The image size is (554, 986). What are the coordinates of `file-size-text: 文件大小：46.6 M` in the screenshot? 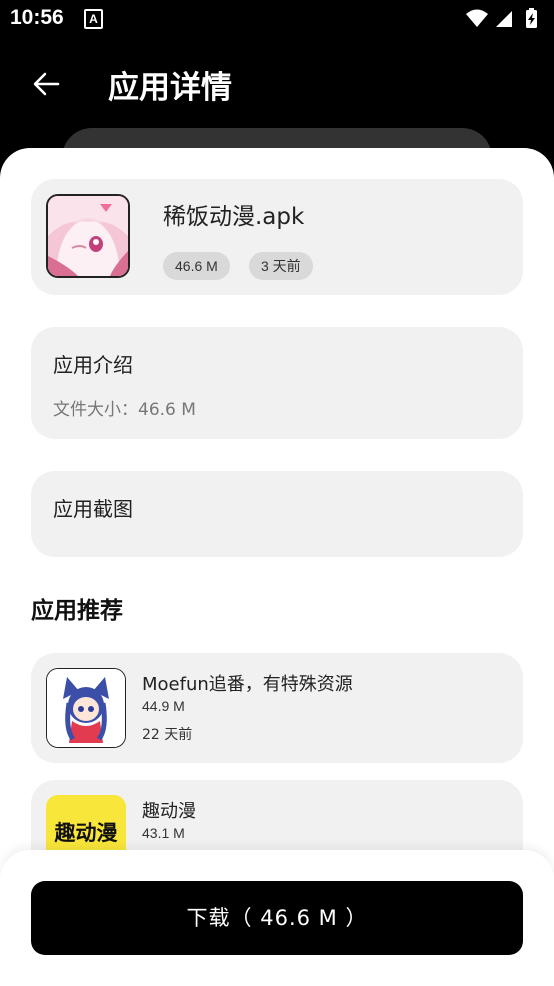 It's located at (124, 410).